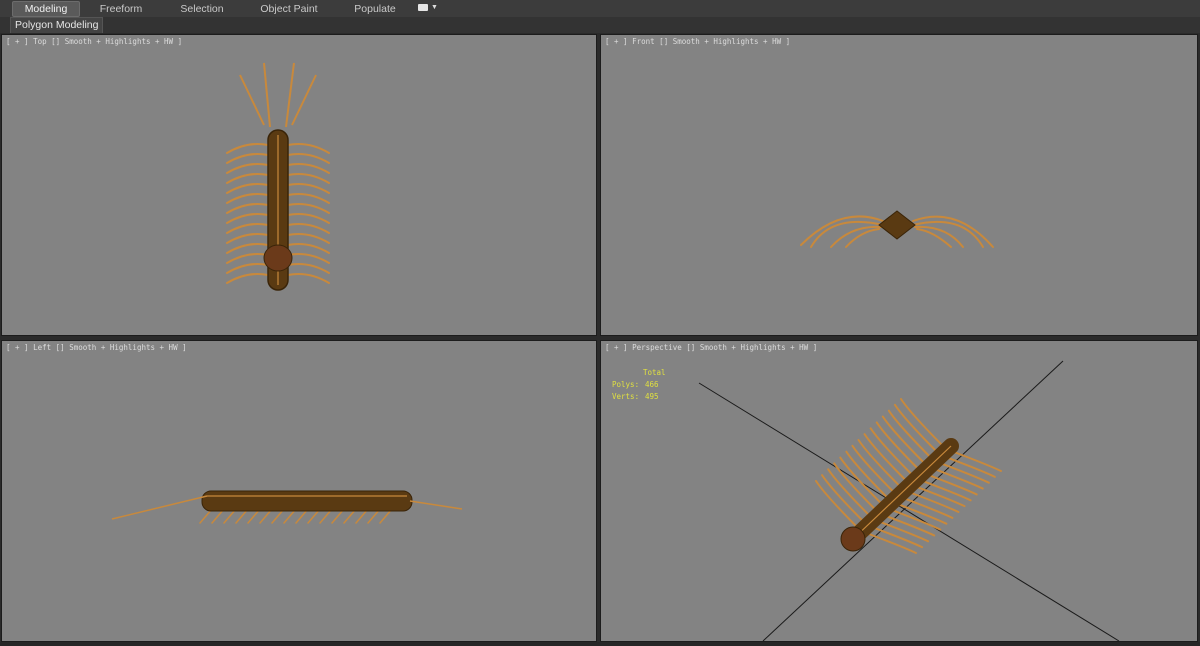 This screenshot has height=646, width=1200. I want to click on status-strip, so click(600, 644).